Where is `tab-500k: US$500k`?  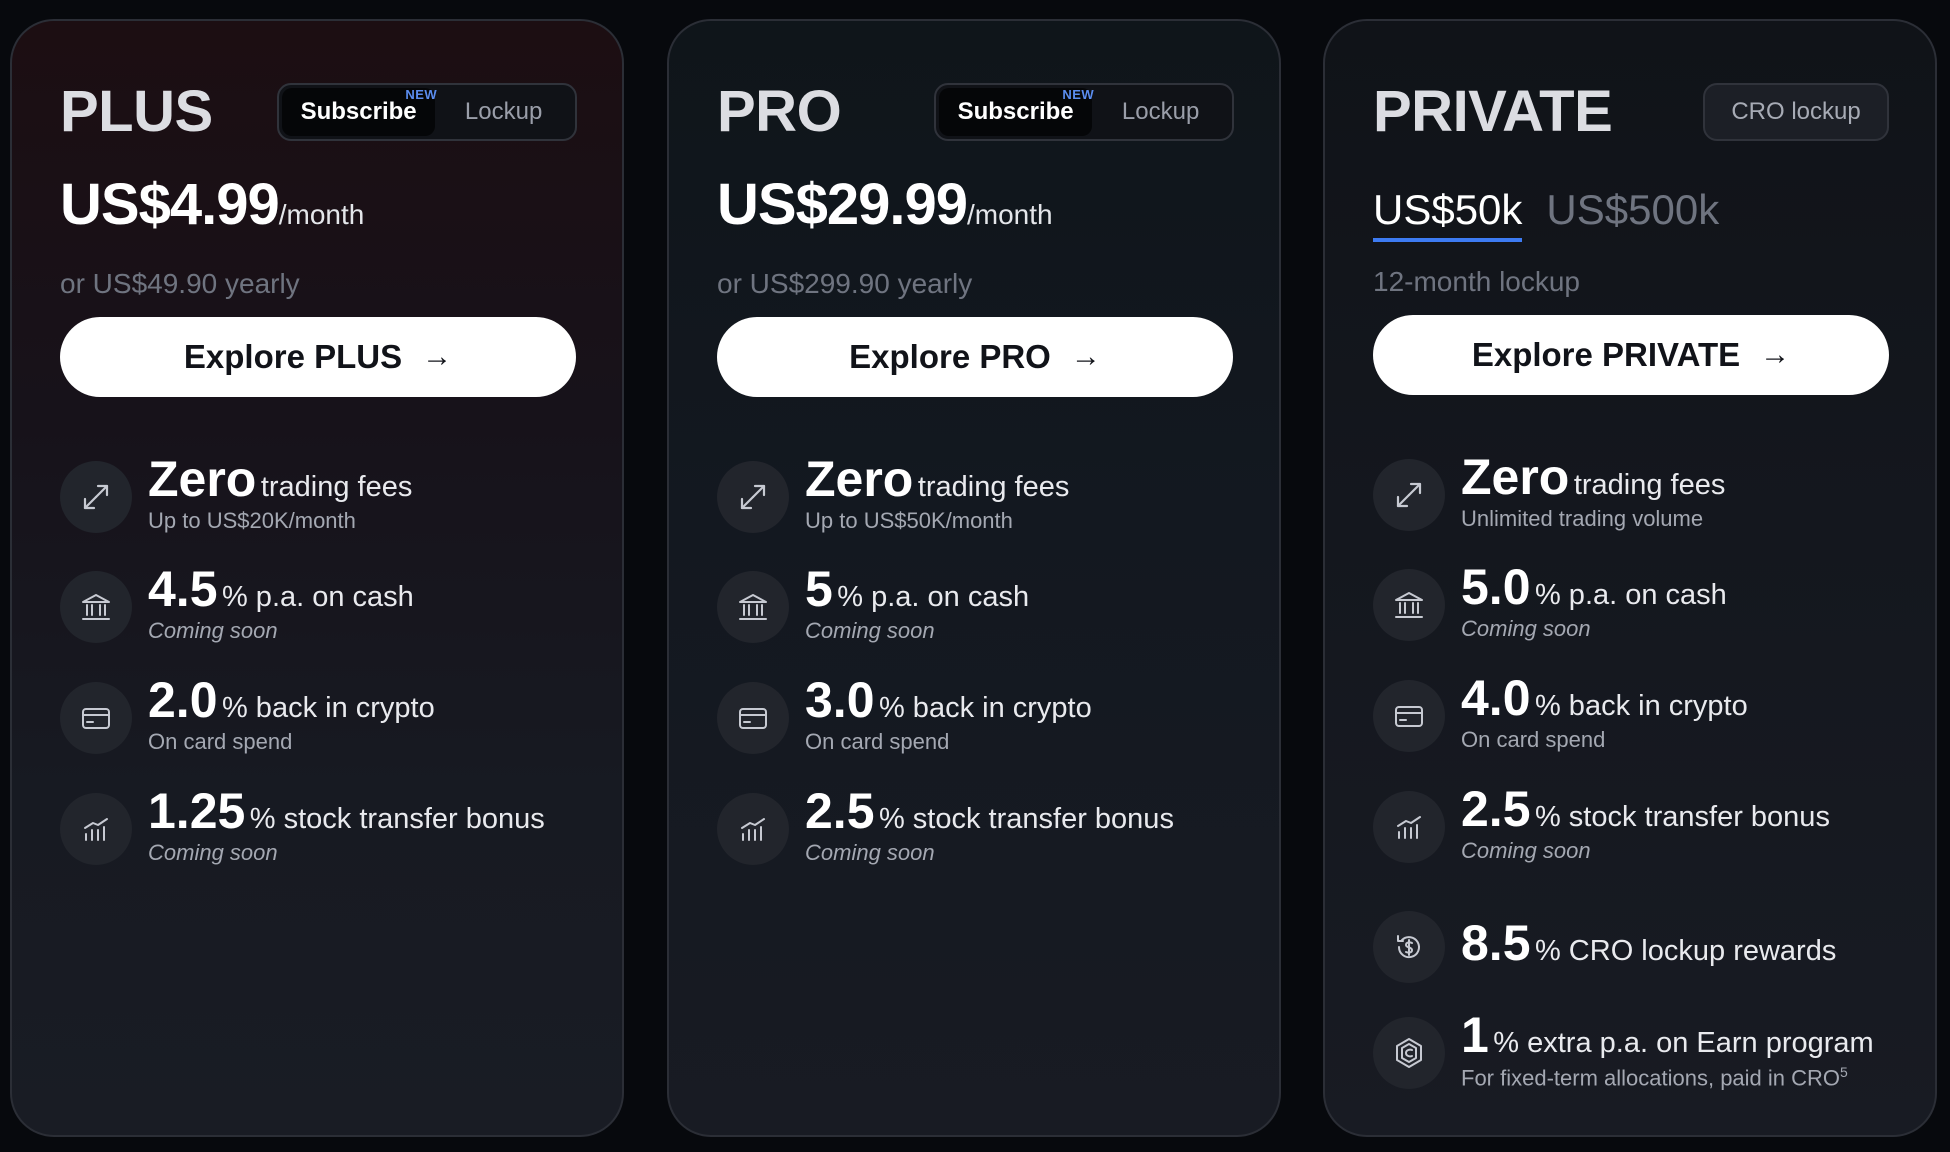 tab-500k: US$500k is located at coordinates (1632, 212).